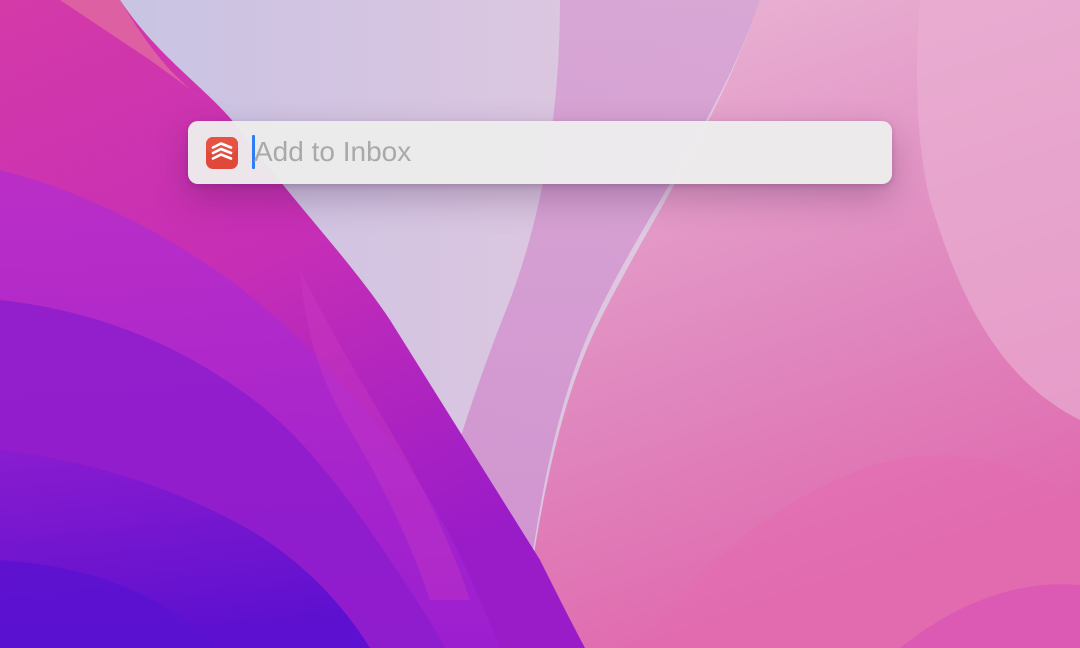  Describe the element at coordinates (564, 152) in the screenshot. I see `add-task-input` at that location.